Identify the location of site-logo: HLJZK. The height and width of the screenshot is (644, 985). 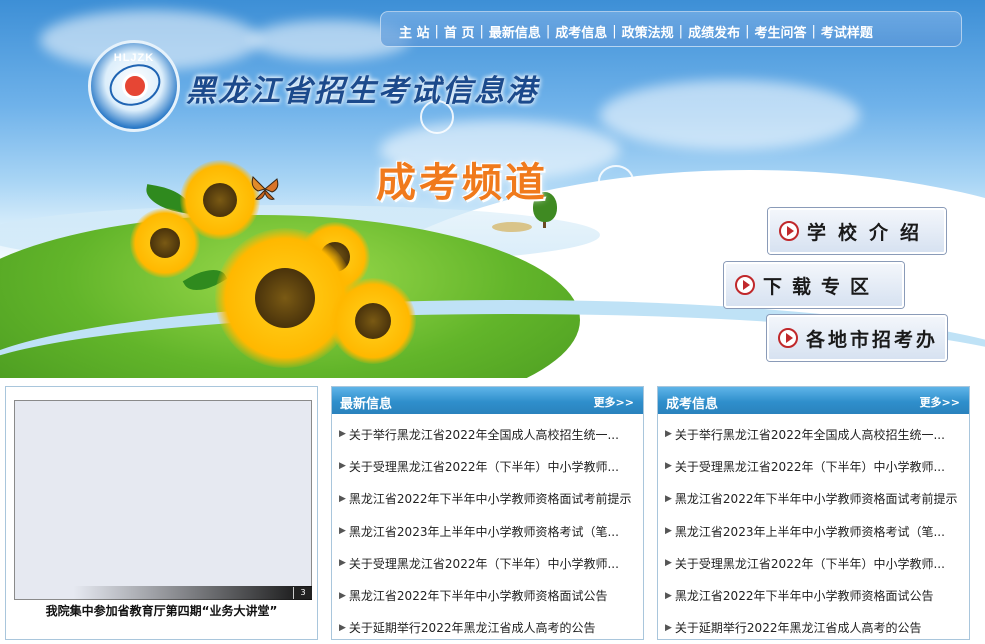
(134, 86).